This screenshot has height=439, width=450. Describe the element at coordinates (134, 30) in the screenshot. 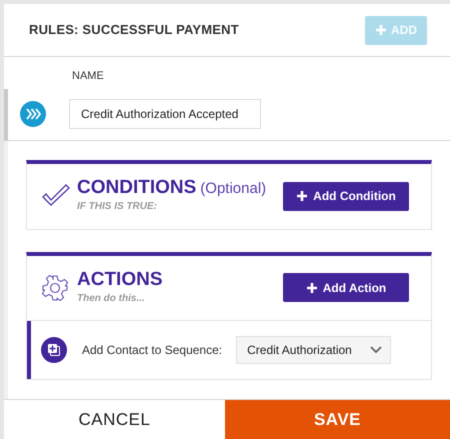

I see `panel-title: RULES: SUCCESSFUL PAYMENT` at that location.